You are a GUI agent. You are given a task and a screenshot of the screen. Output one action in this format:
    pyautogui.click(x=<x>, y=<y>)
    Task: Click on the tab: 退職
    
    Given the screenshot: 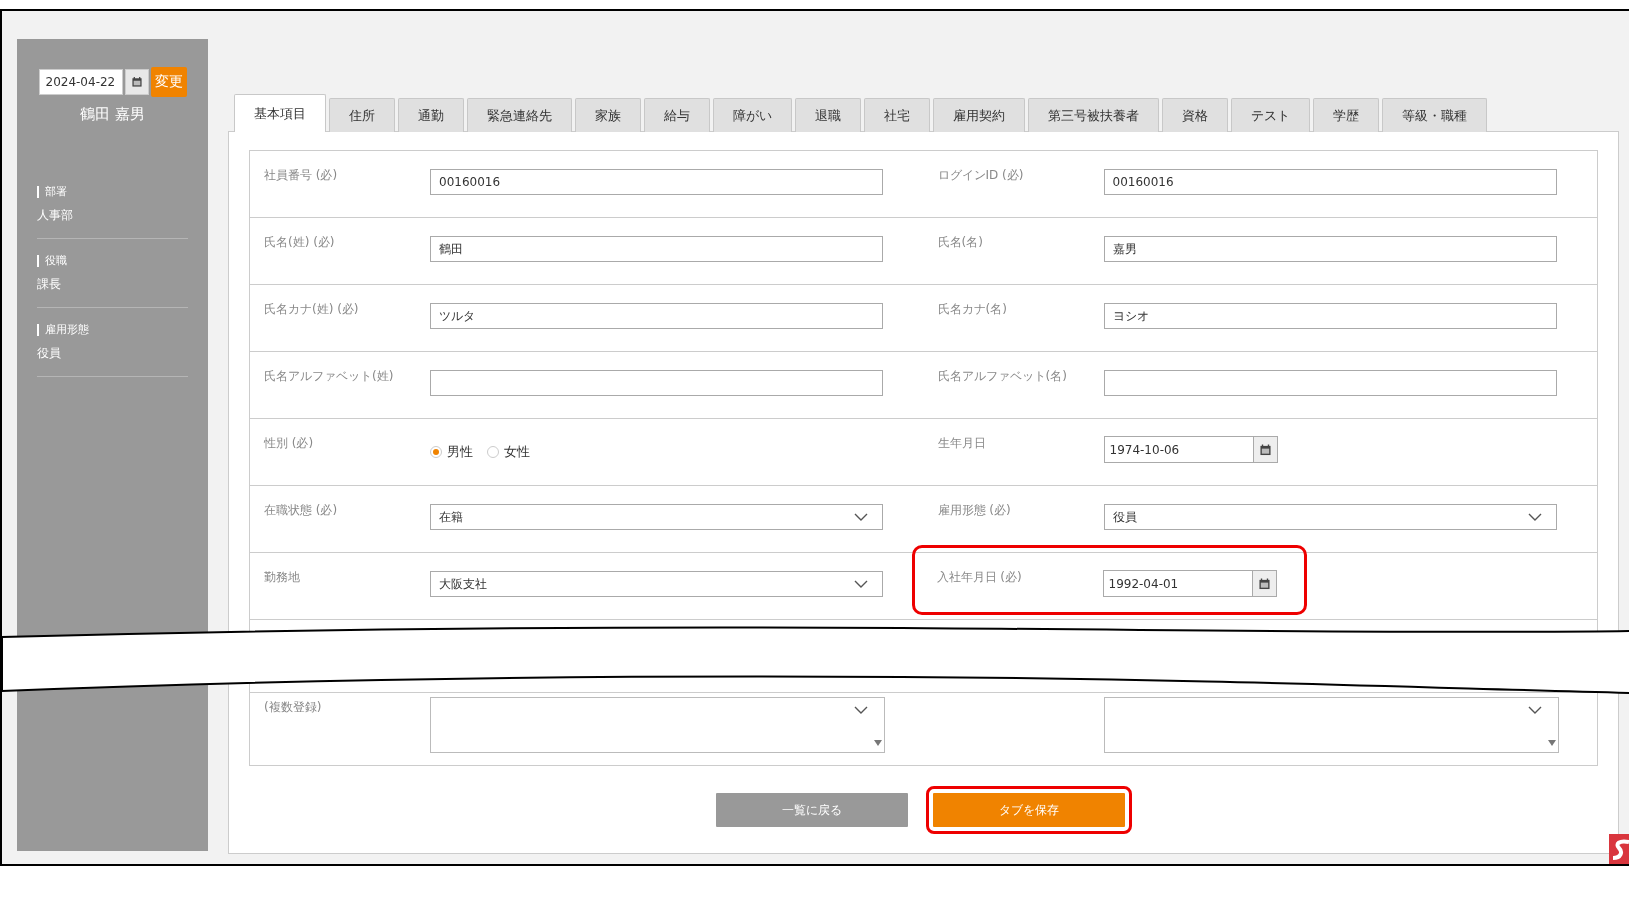 What is the action you would take?
    pyautogui.click(x=828, y=115)
    